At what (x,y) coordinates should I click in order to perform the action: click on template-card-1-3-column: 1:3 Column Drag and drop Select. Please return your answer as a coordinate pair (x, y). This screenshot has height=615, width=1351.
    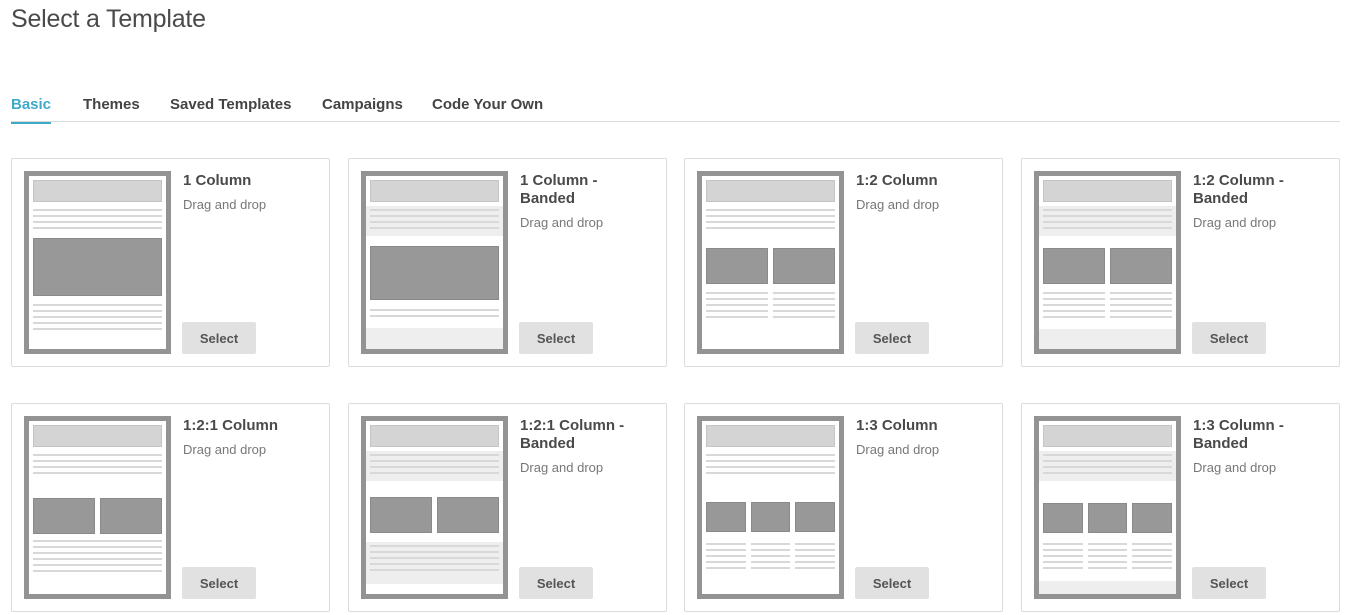
    Looking at the image, I should click on (843, 507).